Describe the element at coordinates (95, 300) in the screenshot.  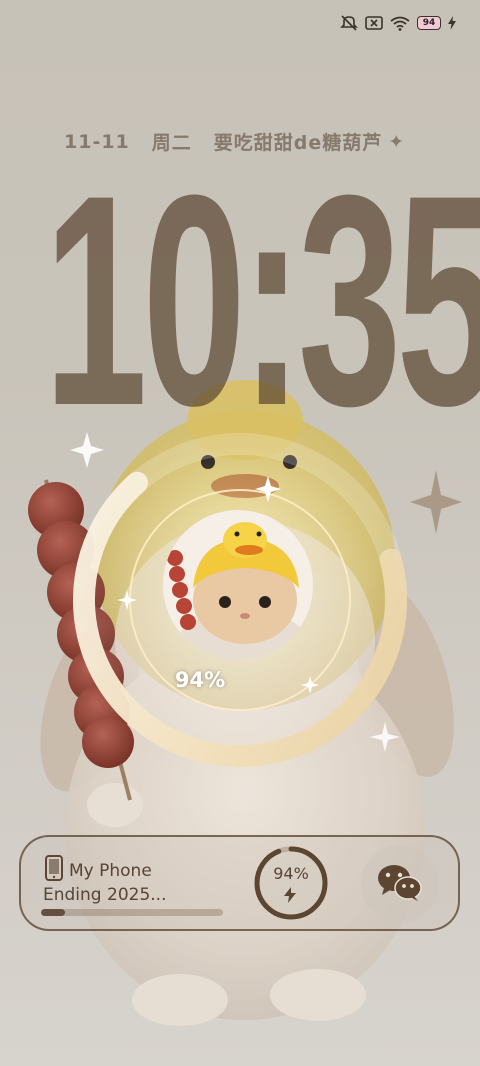
I see `clock-digit: 1` at that location.